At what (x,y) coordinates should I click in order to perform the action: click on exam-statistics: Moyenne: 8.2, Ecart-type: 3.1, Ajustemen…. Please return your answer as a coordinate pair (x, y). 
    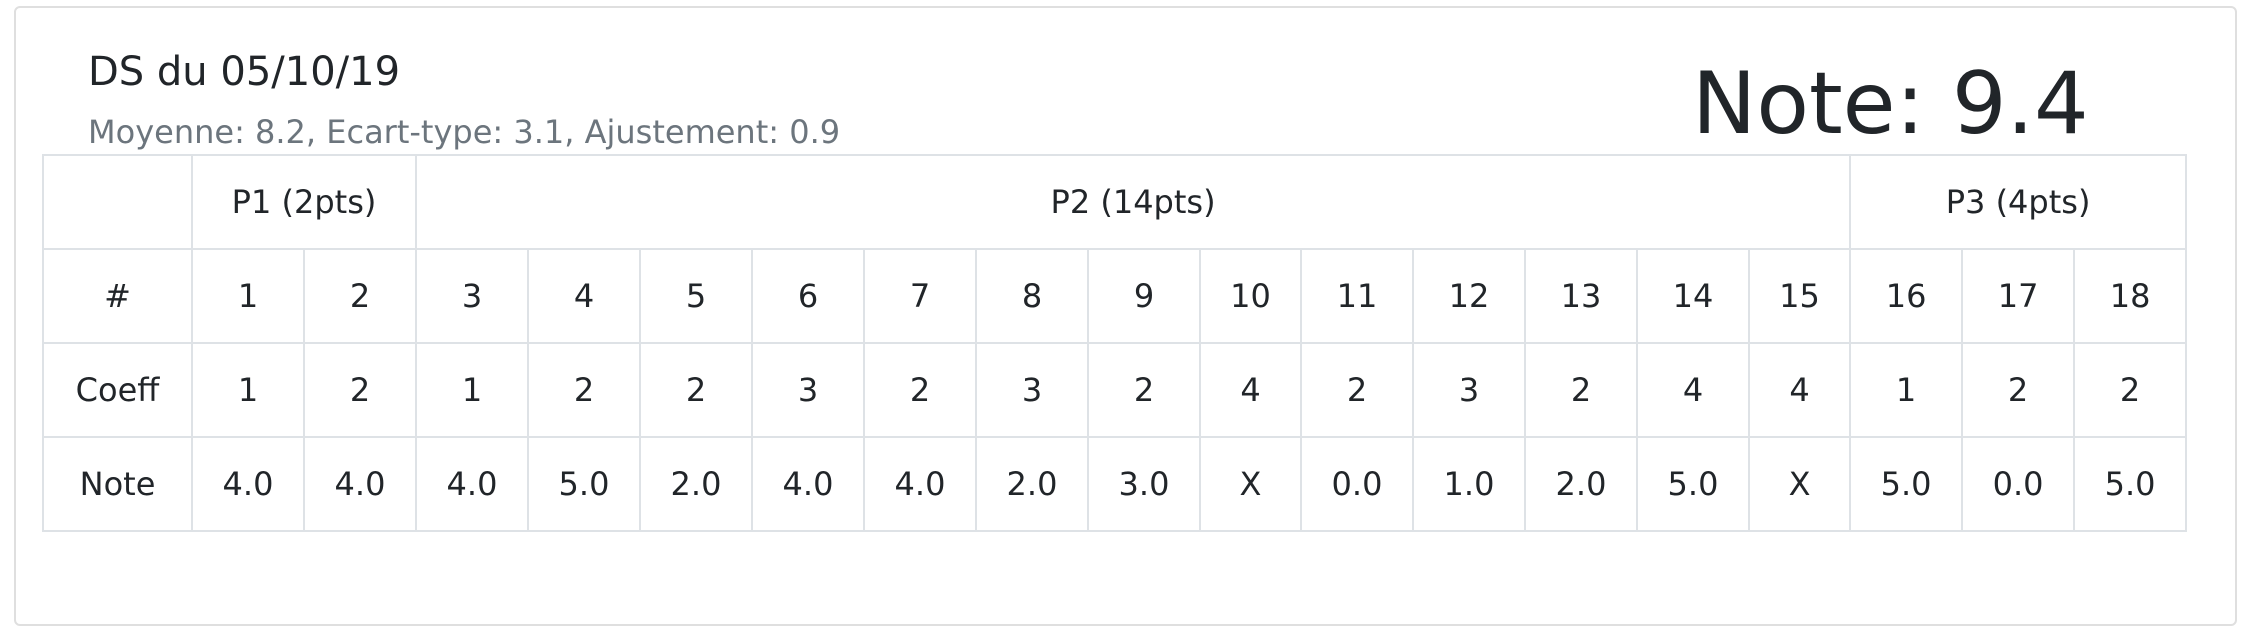
    Looking at the image, I should click on (464, 132).